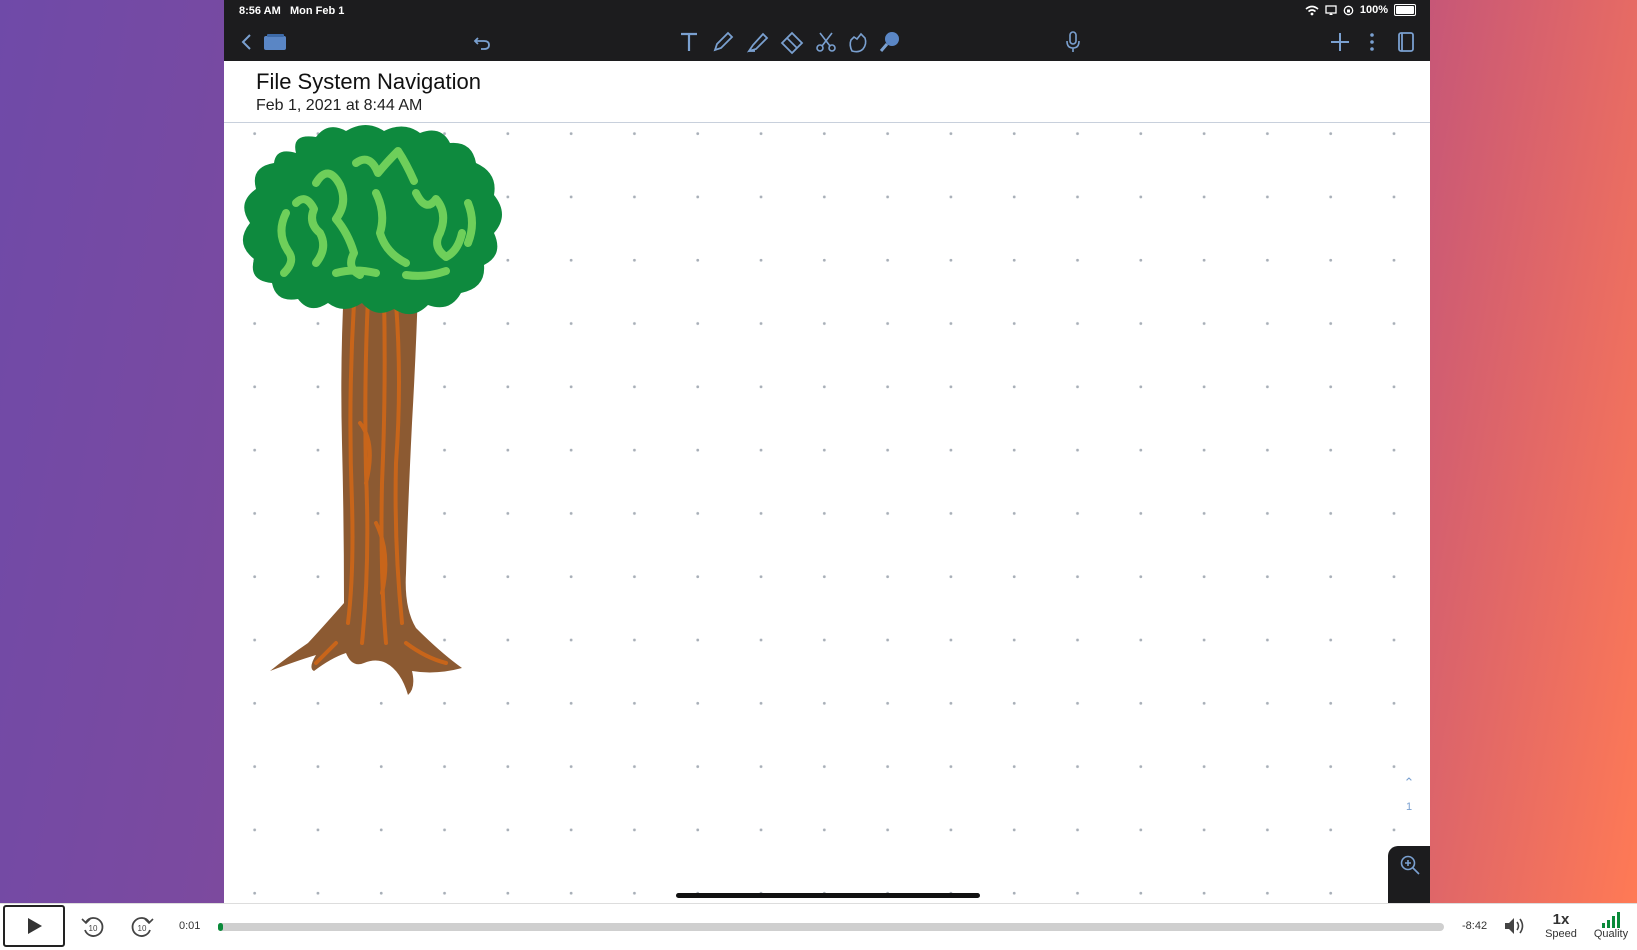 Image resolution: width=1637 pixels, height=950 pixels. I want to click on rewind-10-button: 10, so click(93, 927).